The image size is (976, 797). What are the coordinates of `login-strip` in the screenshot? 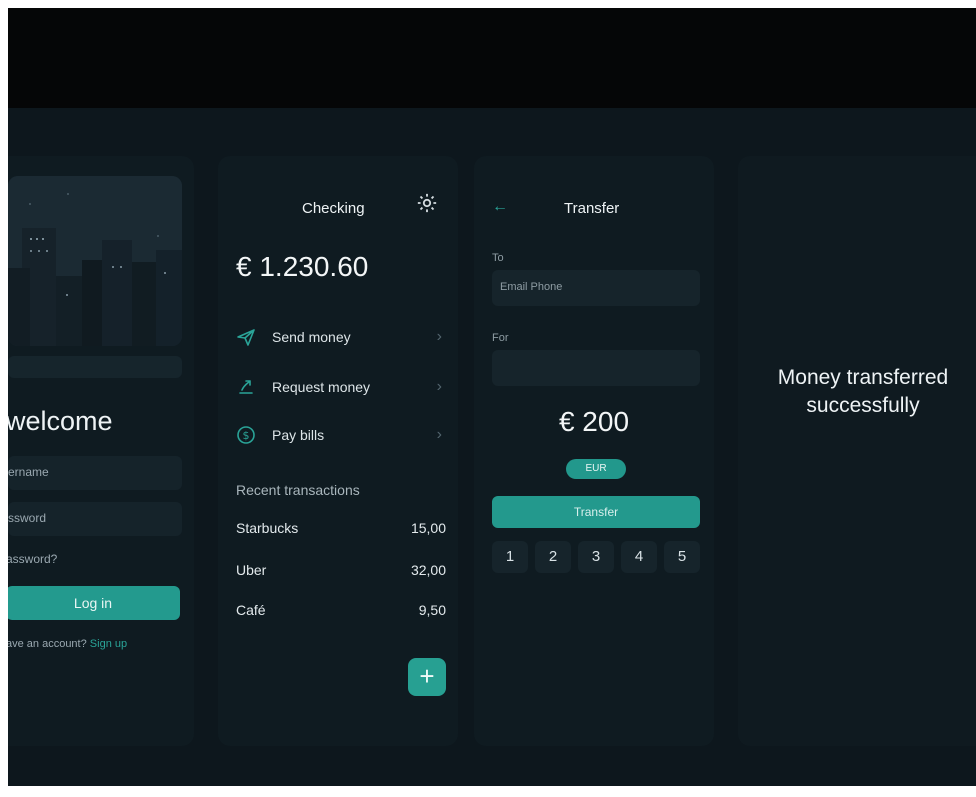 It's located at (95, 367).